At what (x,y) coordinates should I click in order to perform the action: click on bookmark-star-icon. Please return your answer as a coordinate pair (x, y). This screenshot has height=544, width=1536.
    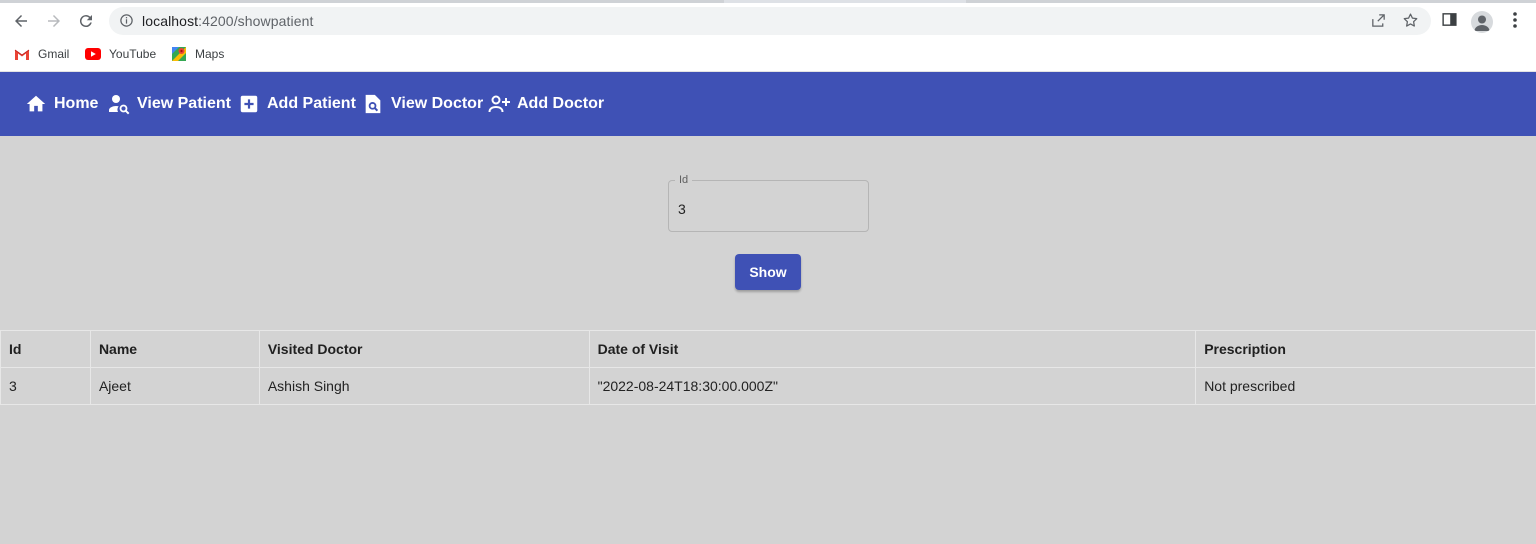
    Looking at the image, I should click on (1410, 23).